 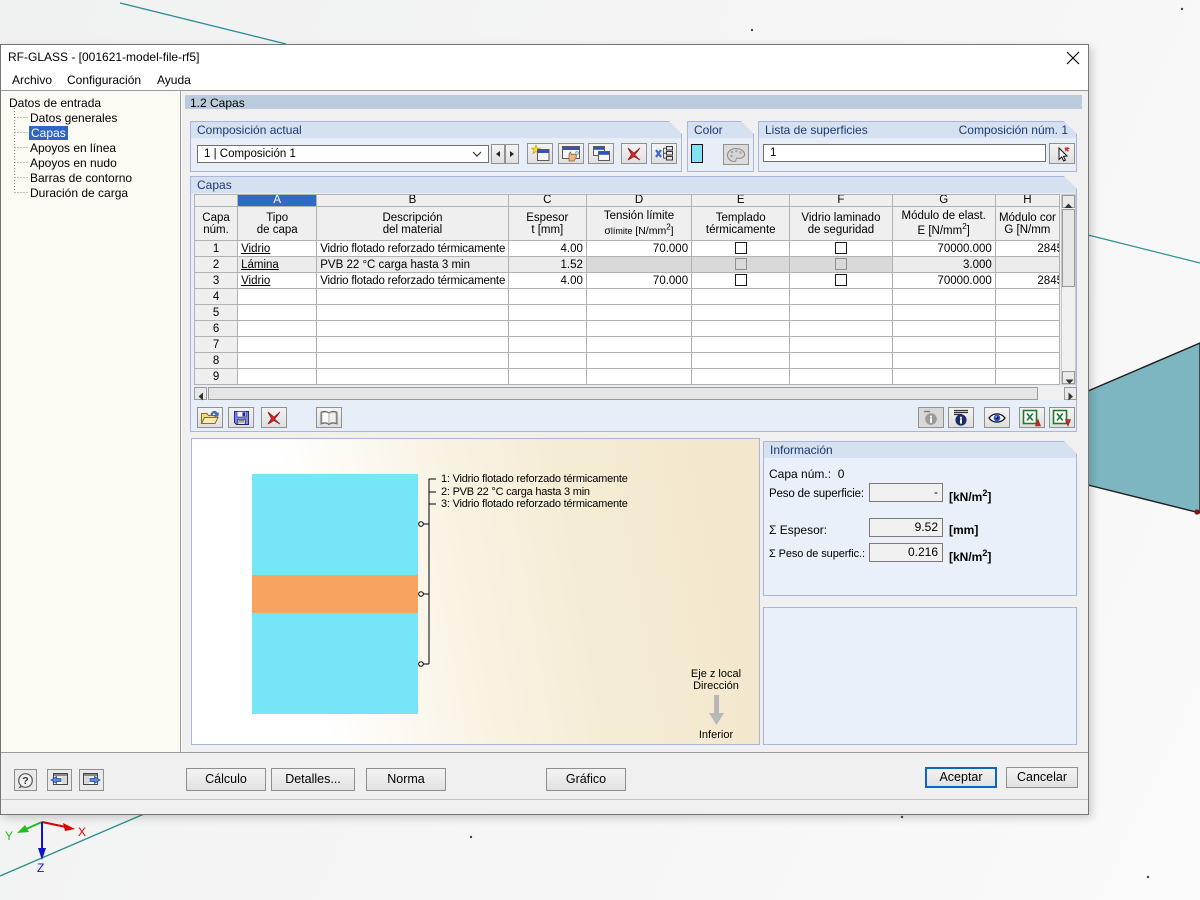 What do you see at coordinates (40, 868) in the screenshot?
I see `svg-text: Z` at bounding box center [40, 868].